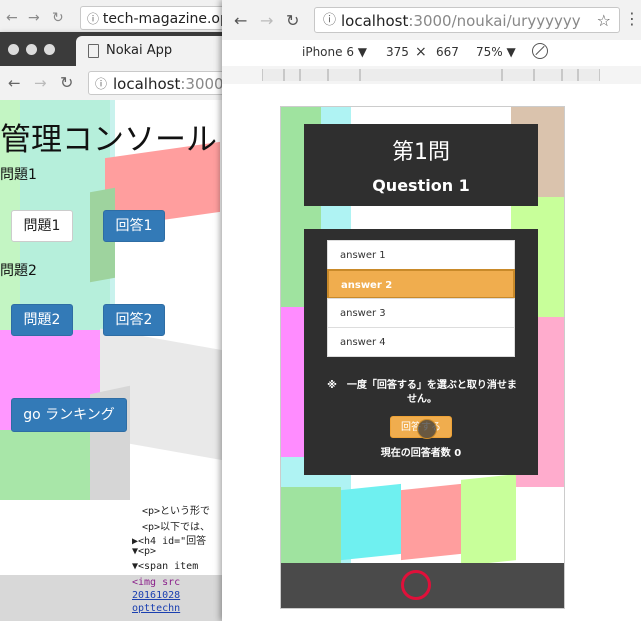 The height and width of the screenshot is (621, 641). What do you see at coordinates (632, 18) in the screenshot?
I see `menu-kebab-icon: ⋮` at bounding box center [632, 18].